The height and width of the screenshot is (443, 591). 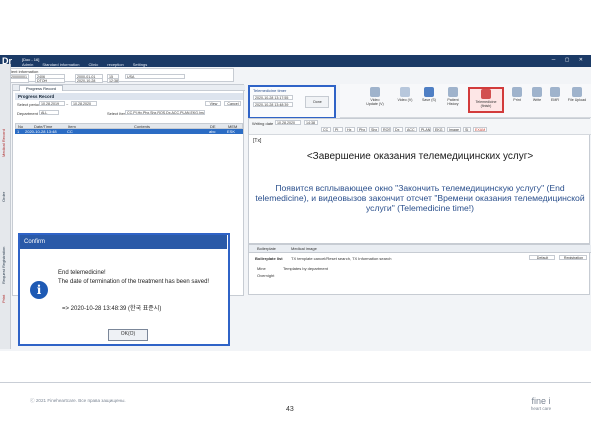 What do you see at coordinates (453, 92) in the screenshot?
I see `history-icon` at bounding box center [453, 92].